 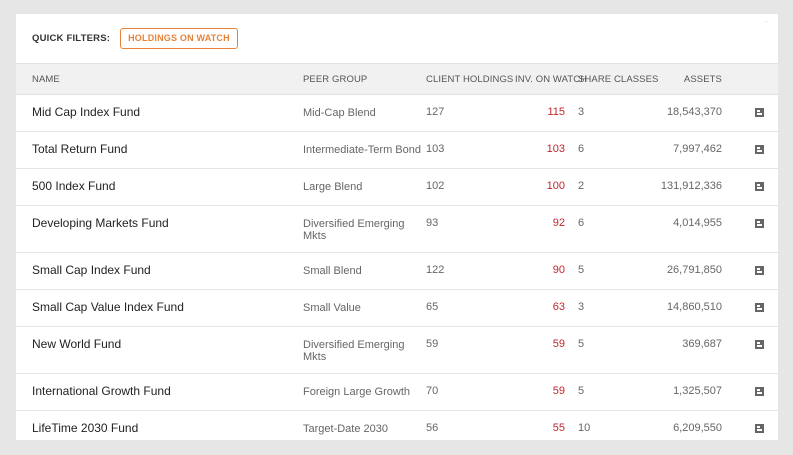 I want to click on fund-name: Total Return Fund, so click(x=167, y=149).